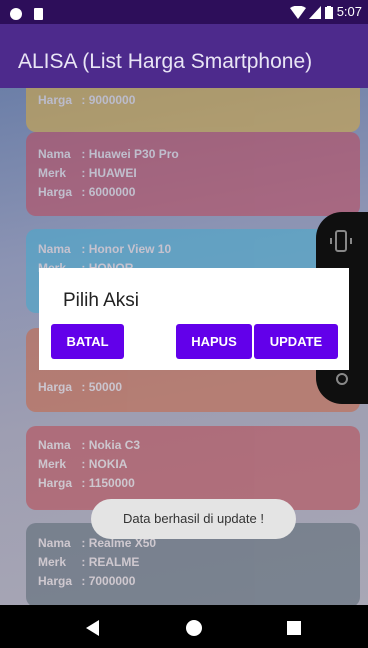 This screenshot has height=648, width=368. What do you see at coordinates (108, 464) in the screenshot?
I see `merk-value: NOKIA` at bounding box center [108, 464].